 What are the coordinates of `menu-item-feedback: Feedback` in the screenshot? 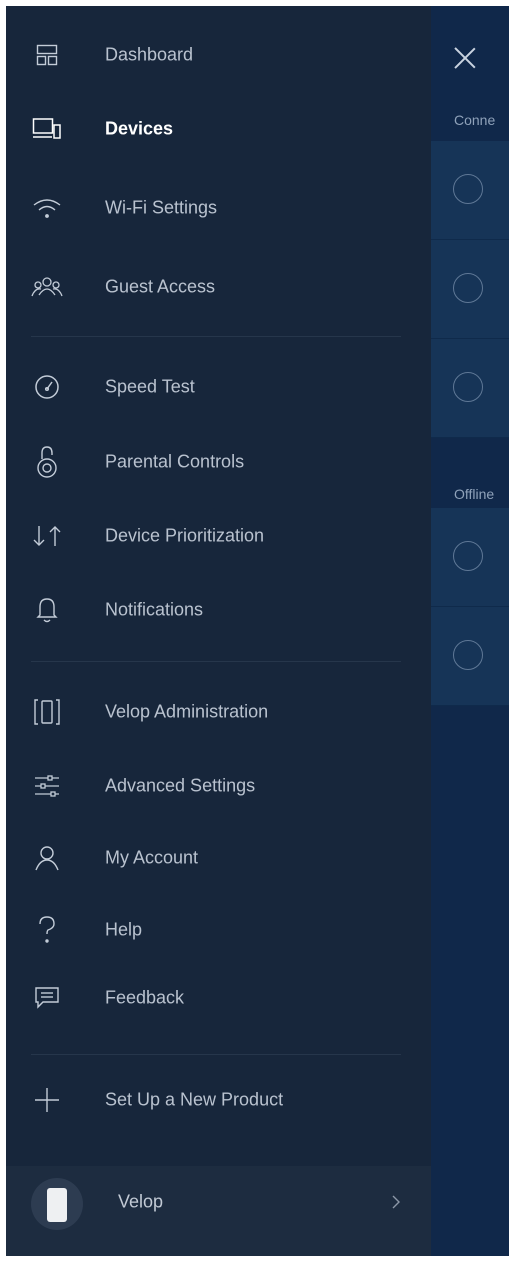 It's located at (218, 998).